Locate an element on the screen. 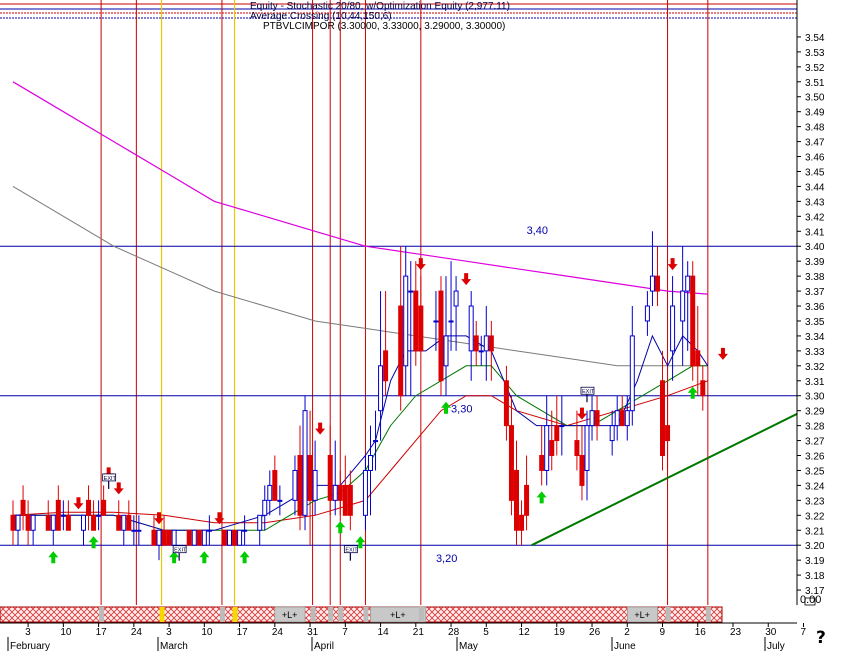  month-label: February is located at coordinates (30, 646).